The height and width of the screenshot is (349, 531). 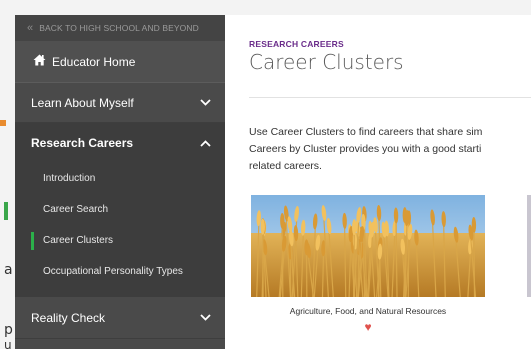 What do you see at coordinates (368, 311) in the screenshot?
I see `card-caption: Agriculture, Food, and Natural Resources` at bounding box center [368, 311].